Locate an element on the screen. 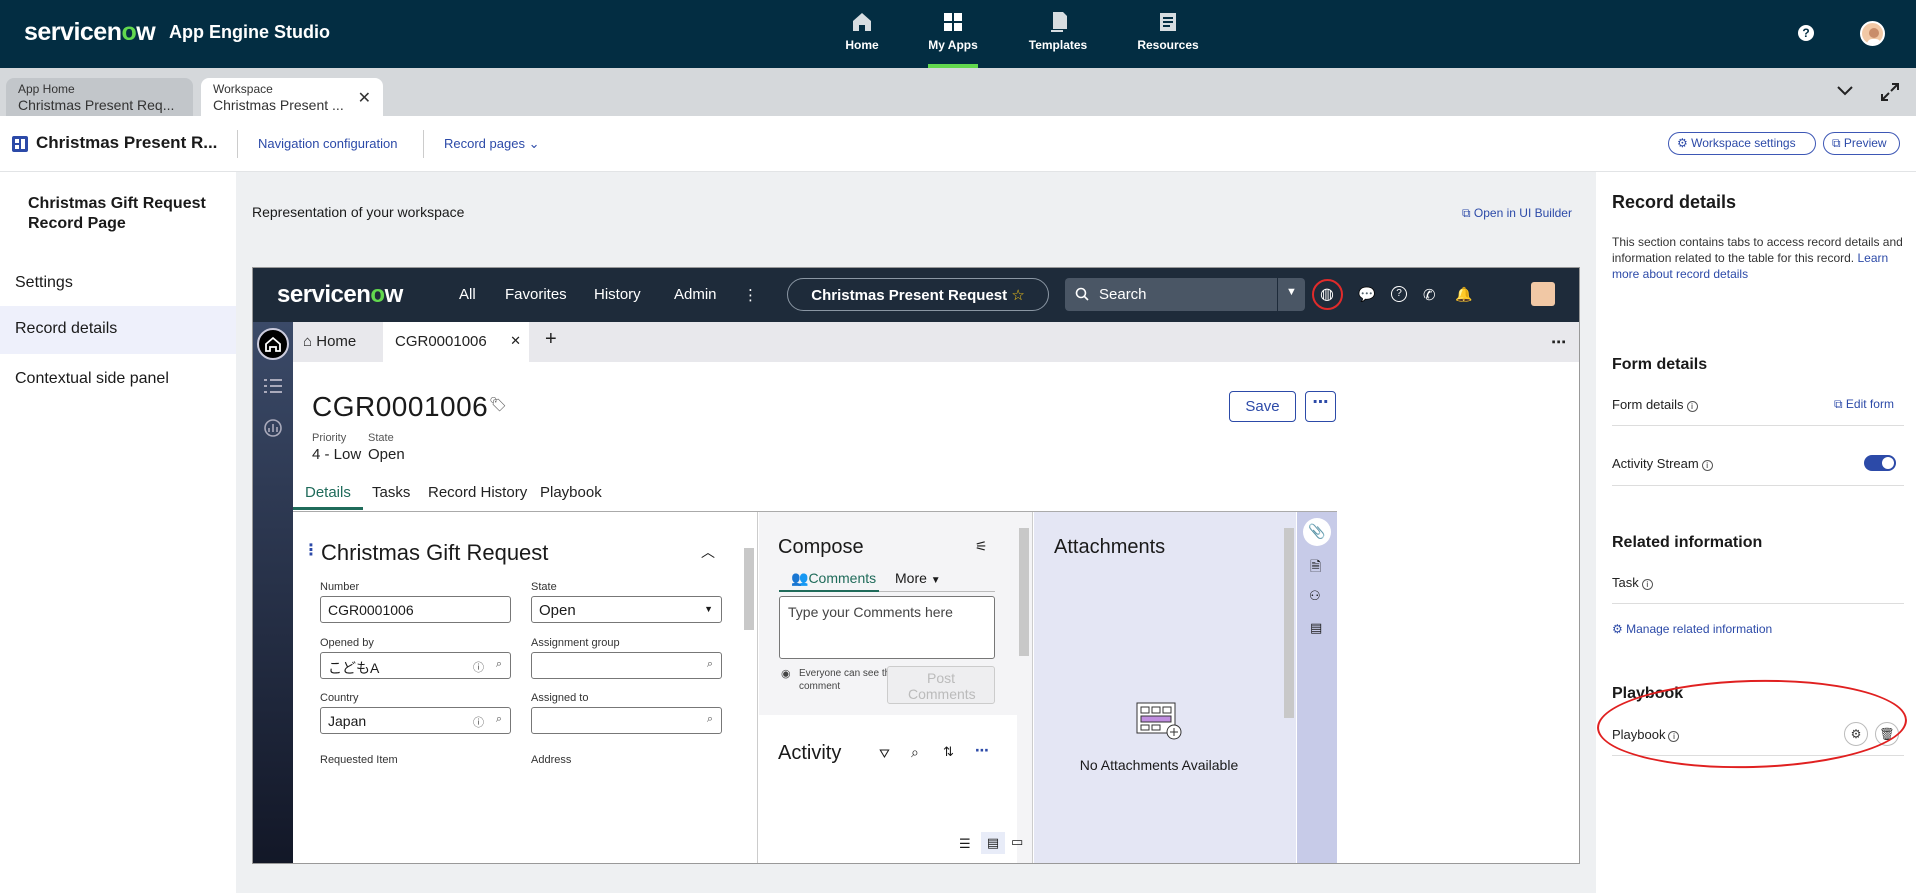 This screenshot has width=1916, height=893. nav-item-contextual-side-panel: Contextual side panel is located at coordinates (118, 380).